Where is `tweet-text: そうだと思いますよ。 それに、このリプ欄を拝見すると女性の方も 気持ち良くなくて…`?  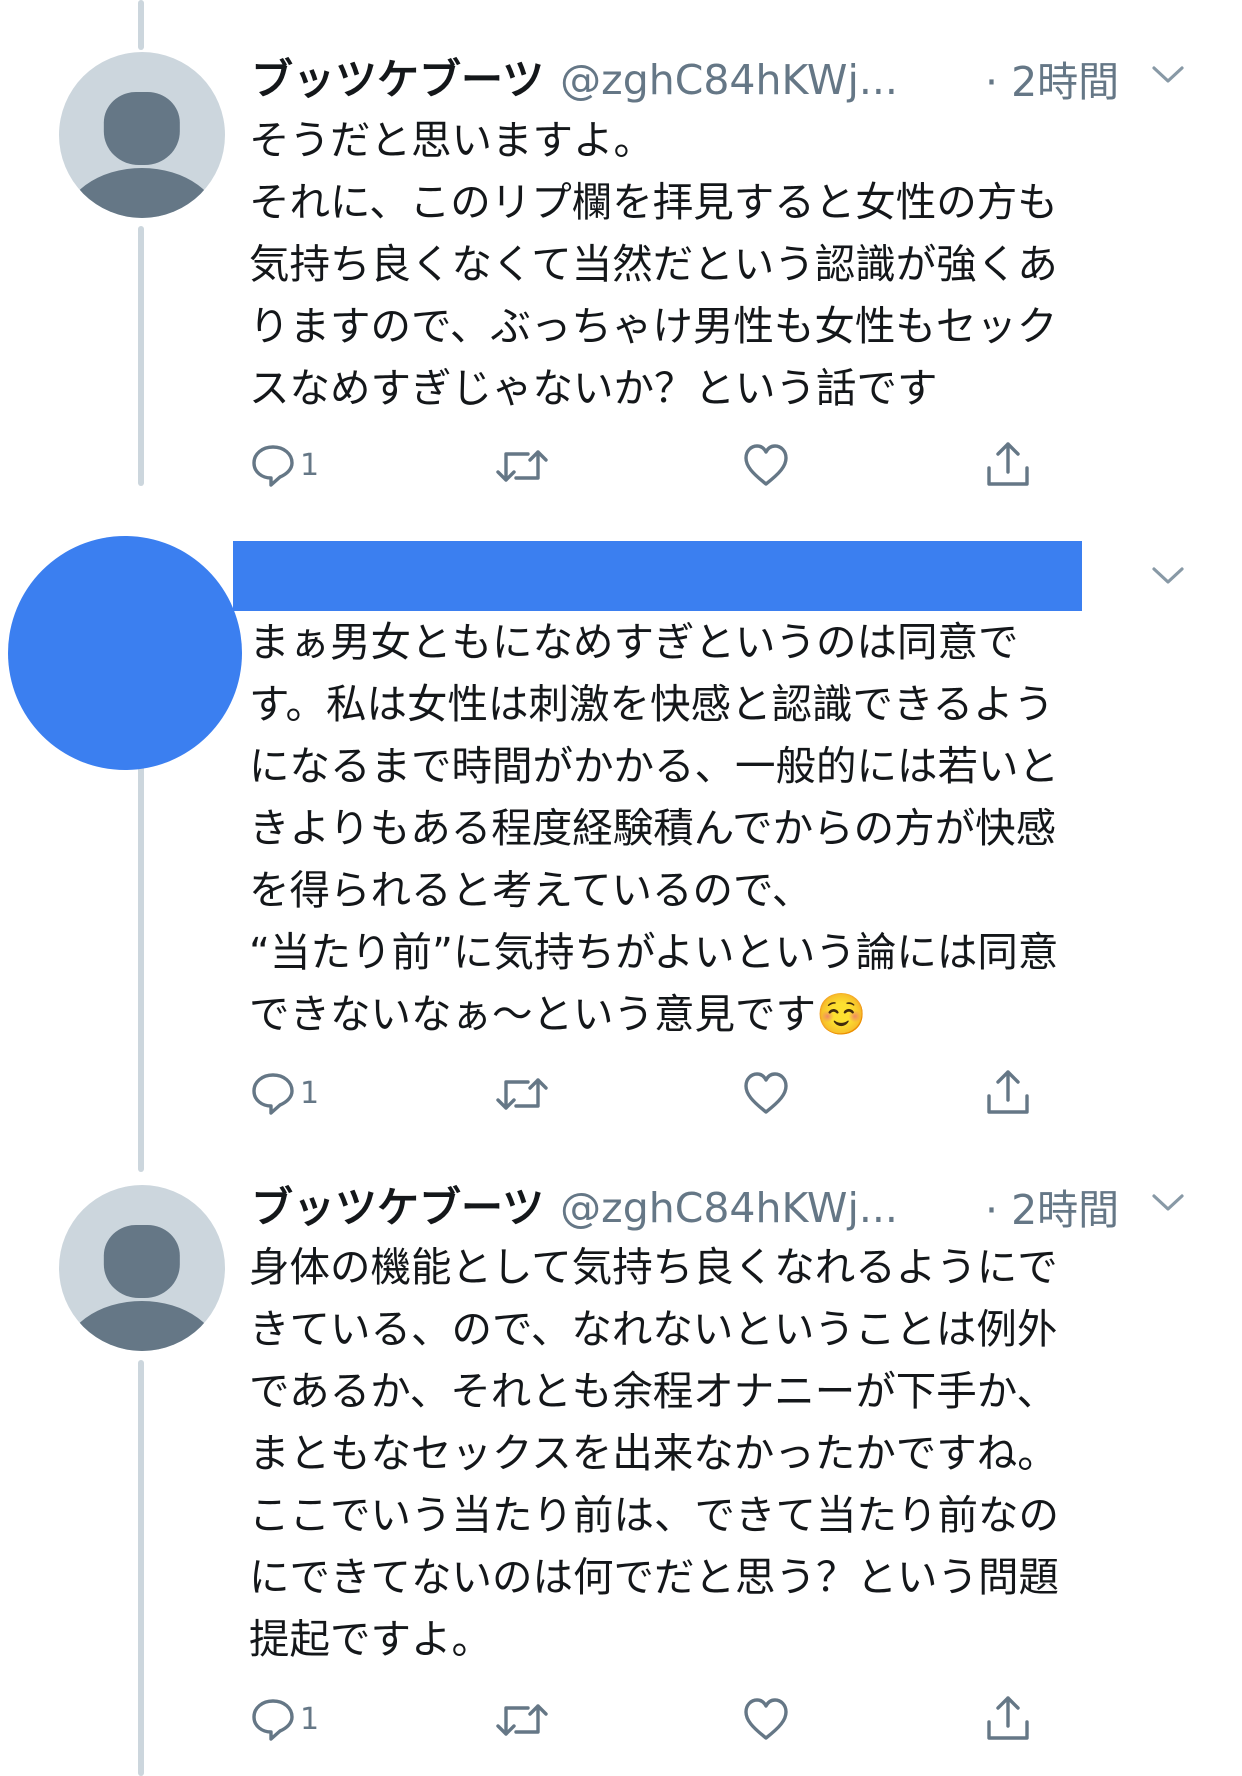 tweet-text: そうだと思いますよ。 それに、このリプ欄を拝見すると女性の方も 気持ち良くなくて… is located at coordinates (653, 264).